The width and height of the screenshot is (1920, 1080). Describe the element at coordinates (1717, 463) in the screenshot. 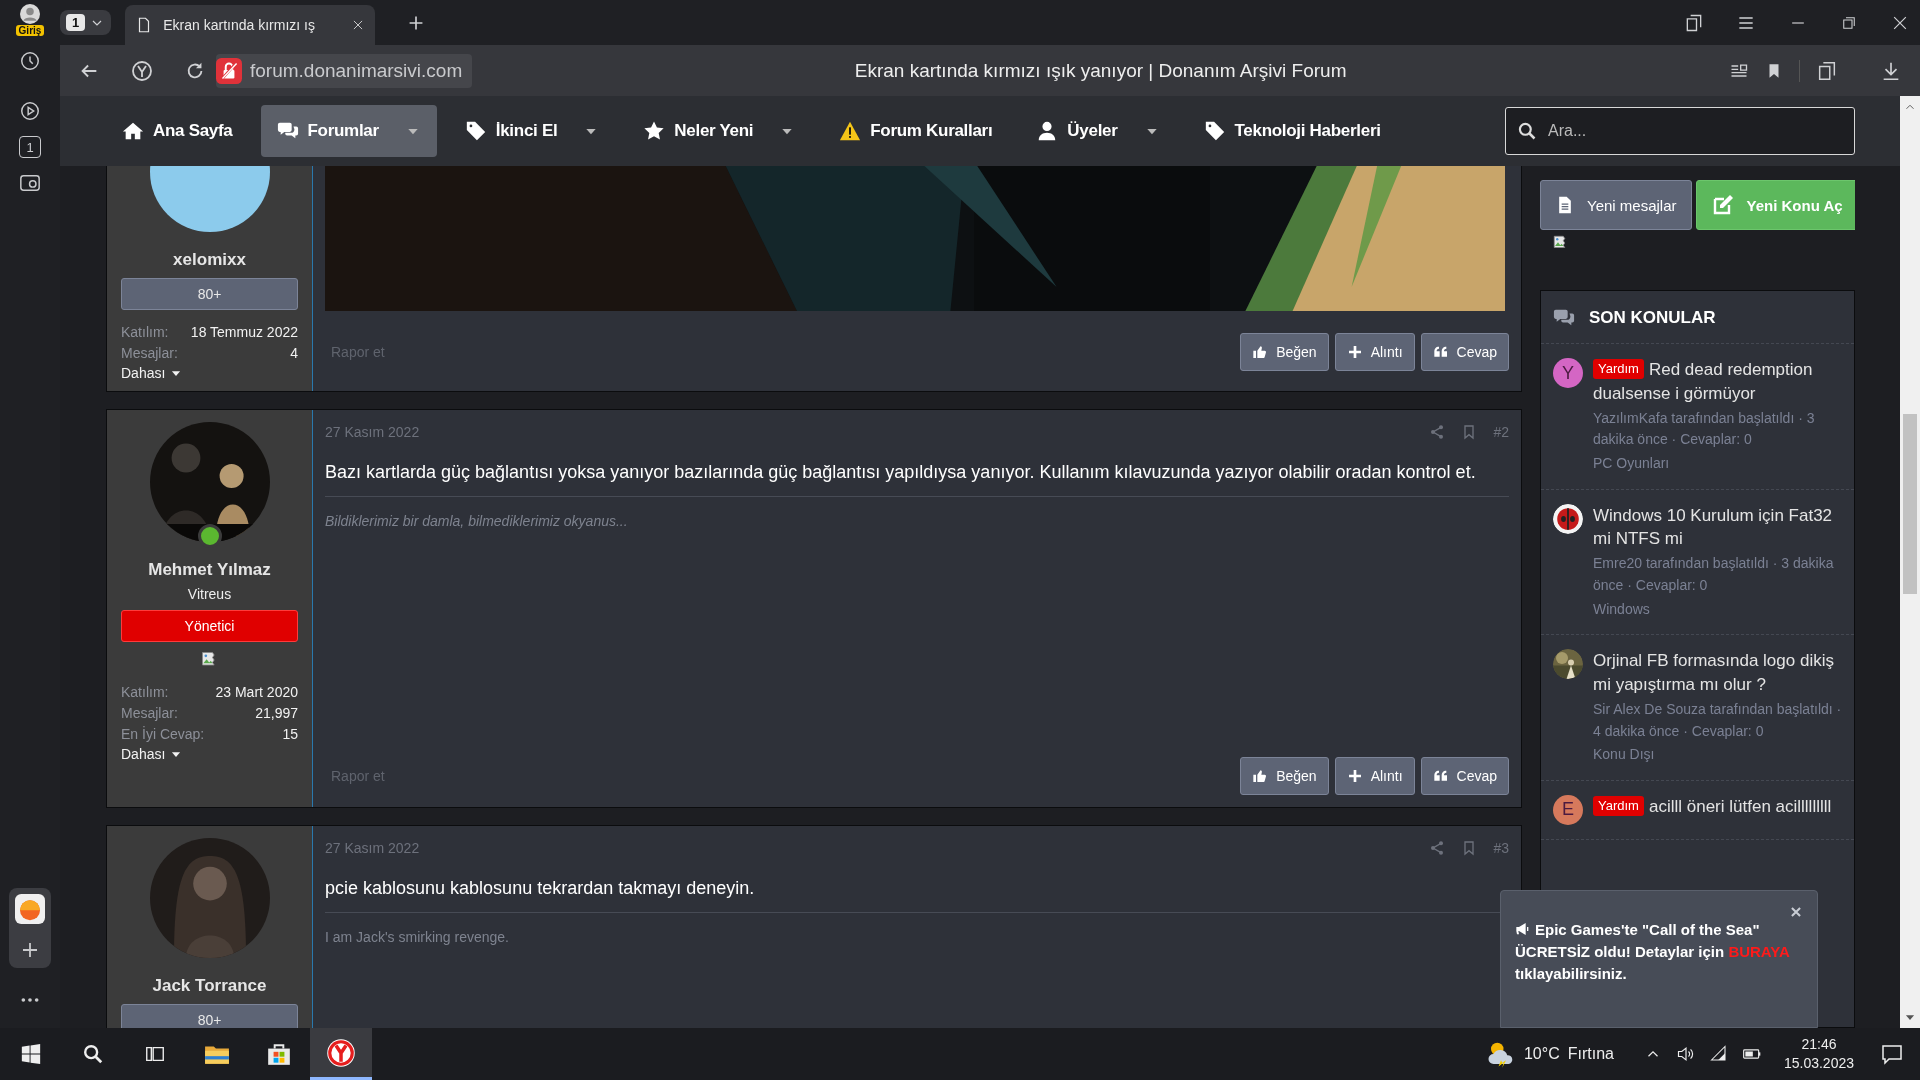

I see `forum-link: PC Oyunları` at that location.